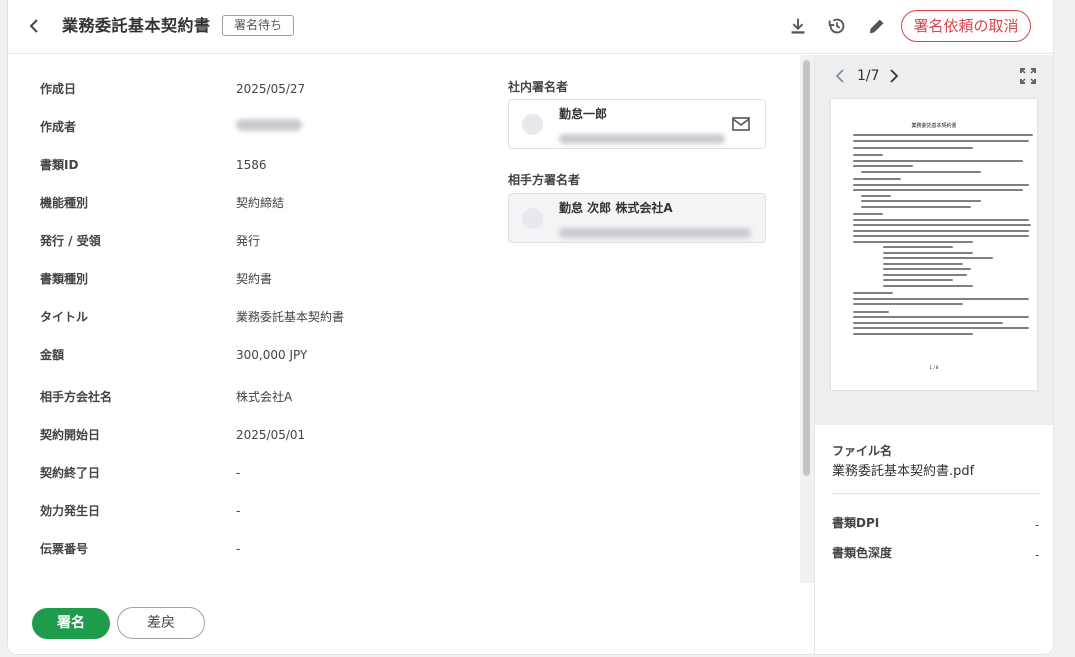 The image size is (1075, 657). What do you see at coordinates (616, 208) in the screenshot?
I see `counterparty-signer-name: 勤怠 次郎 株式会社A` at bounding box center [616, 208].